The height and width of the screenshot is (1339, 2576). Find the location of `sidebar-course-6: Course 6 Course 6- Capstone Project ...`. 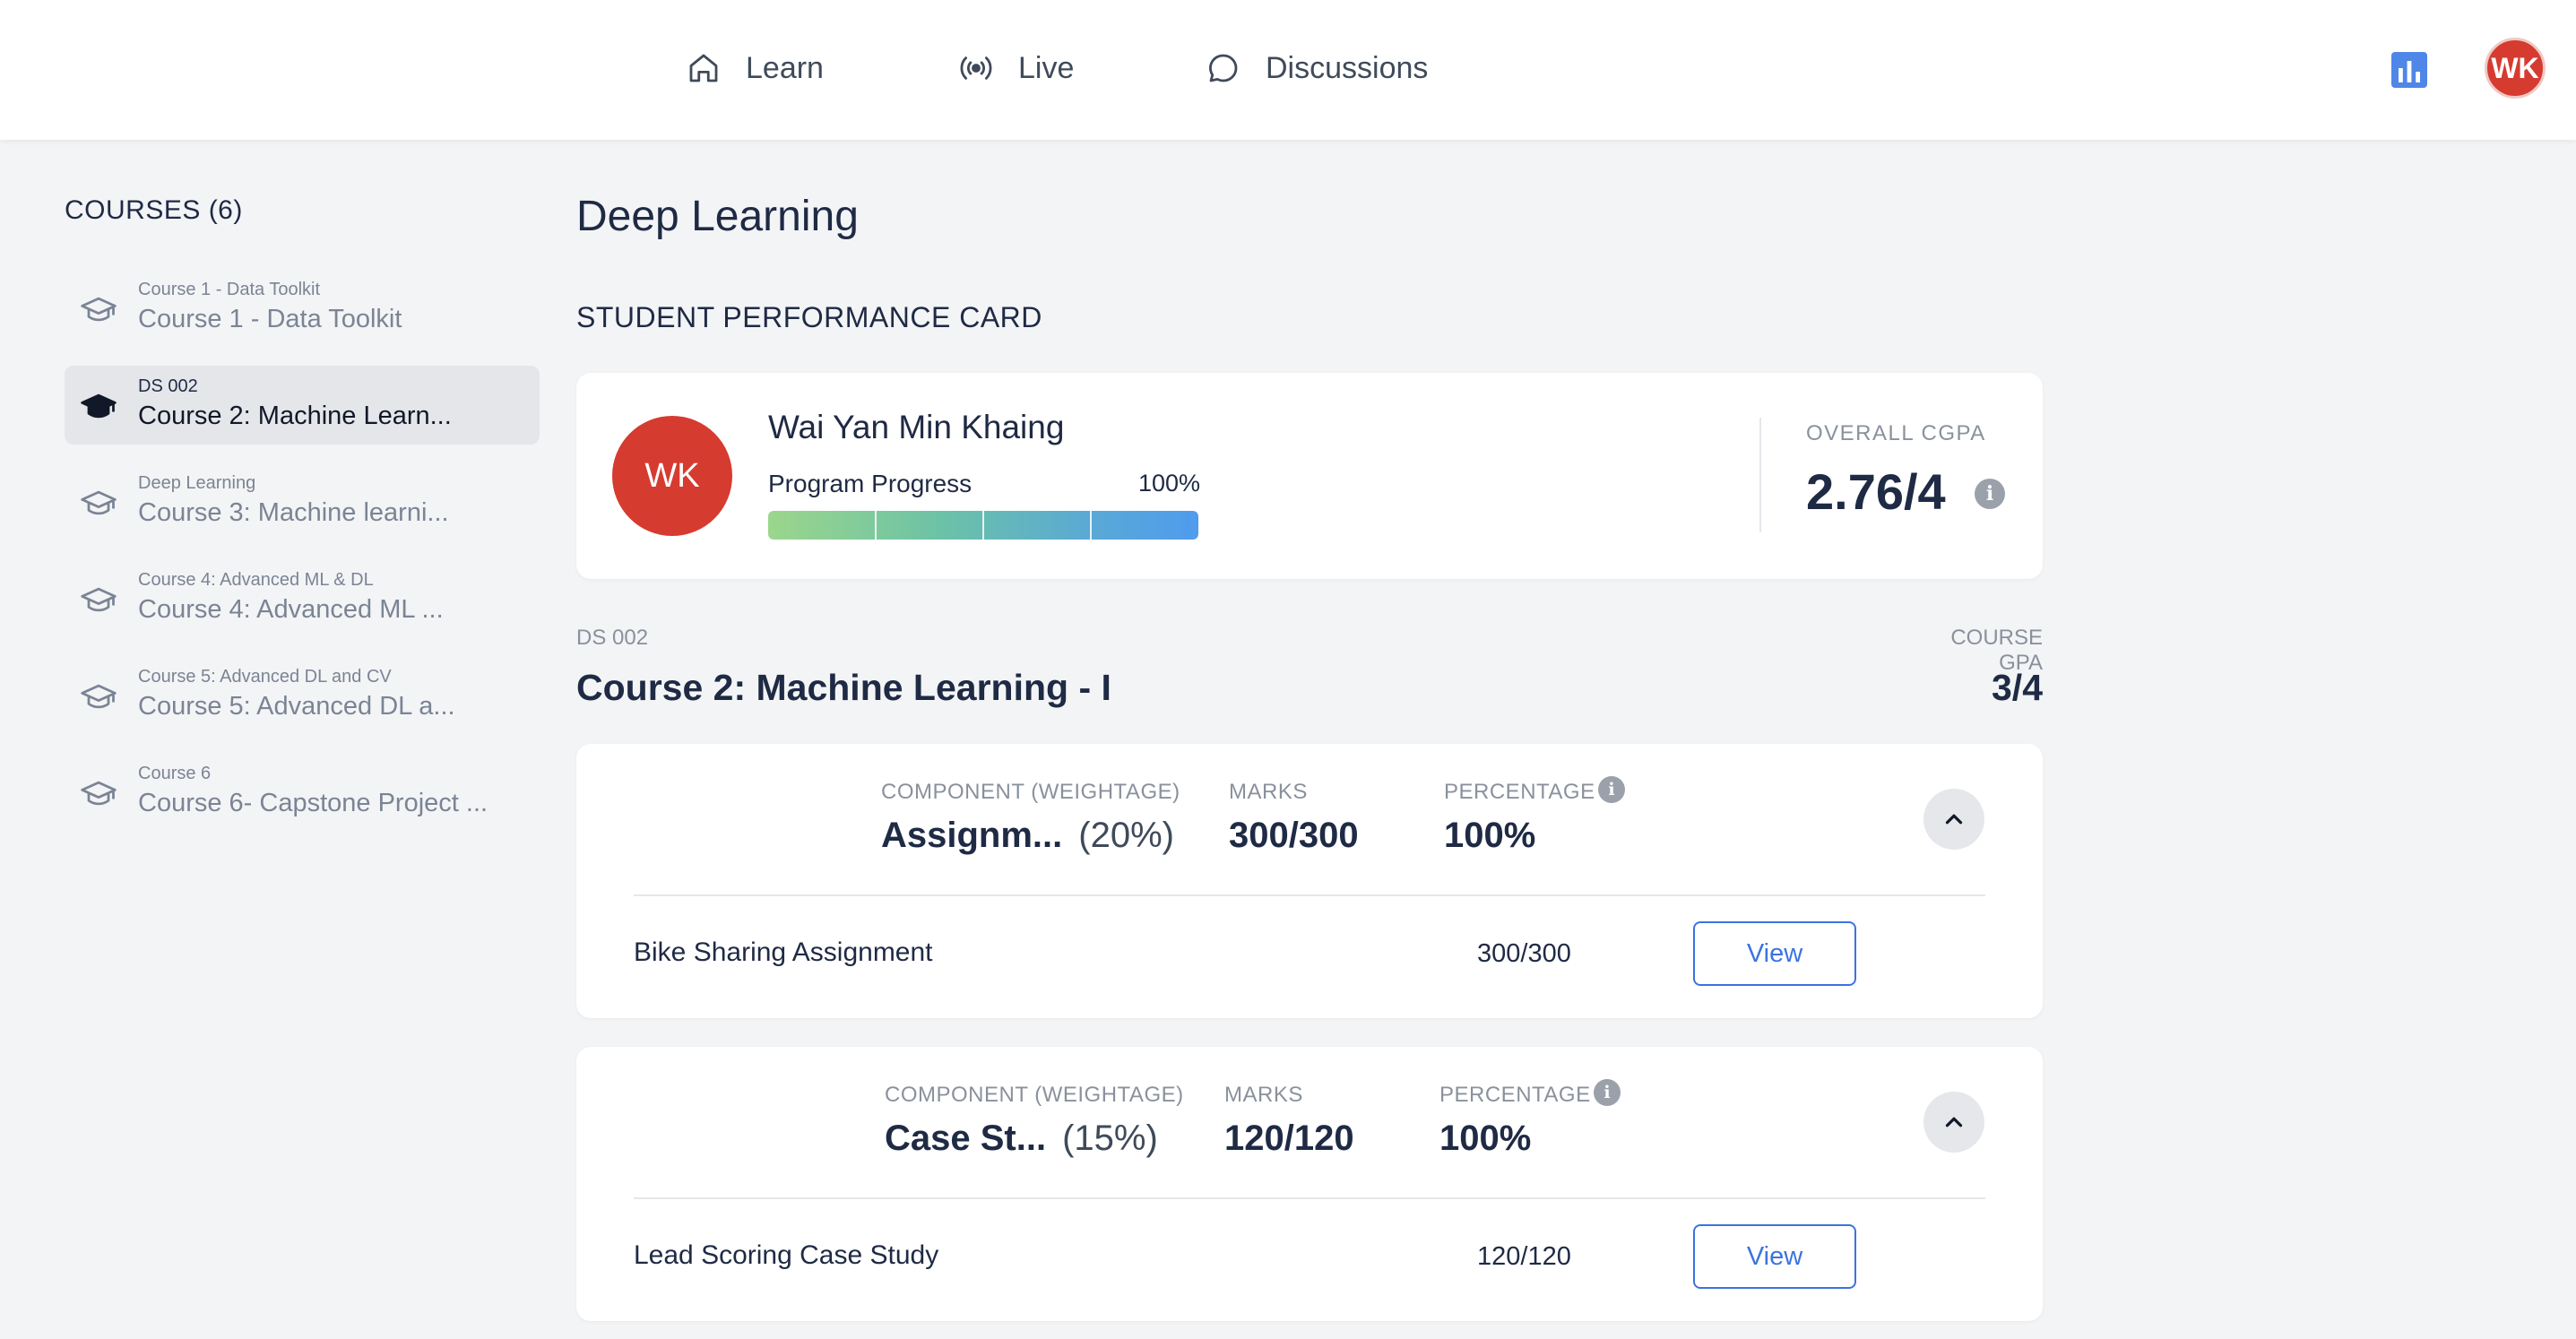

sidebar-course-6: Course 6 Course 6- Capstone Project ... is located at coordinates (302, 792).